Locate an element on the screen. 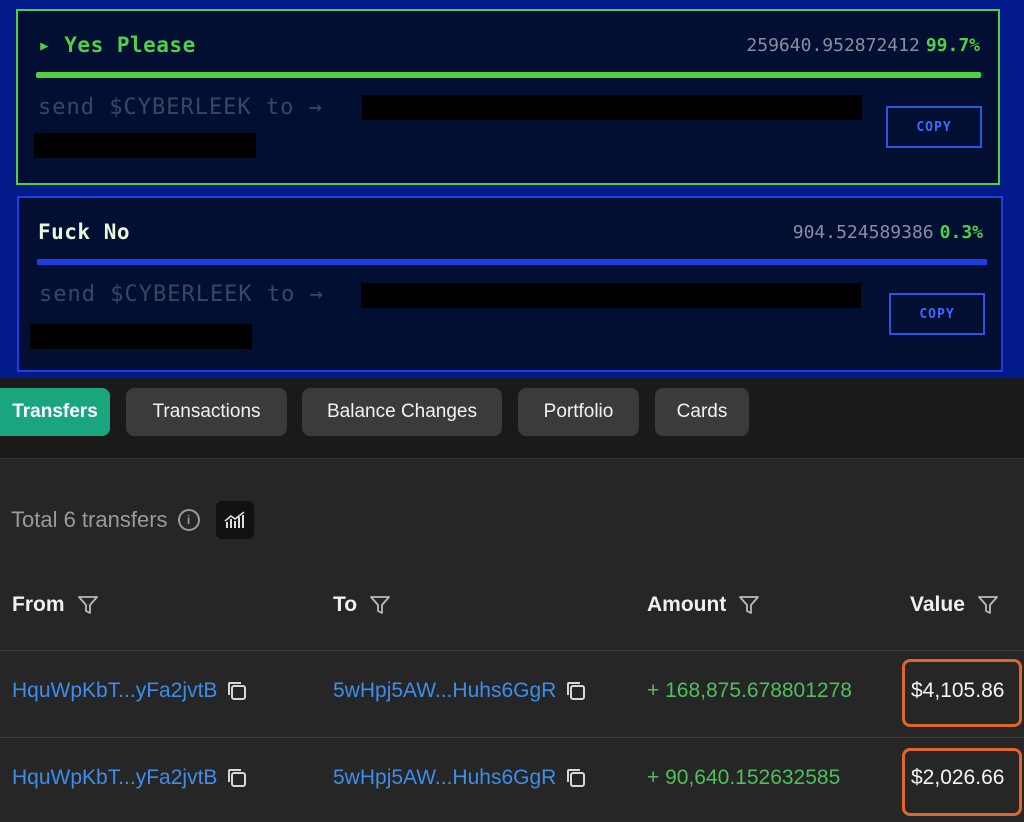 This screenshot has height=822, width=1024. chart-icon is located at coordinates (234, 520).